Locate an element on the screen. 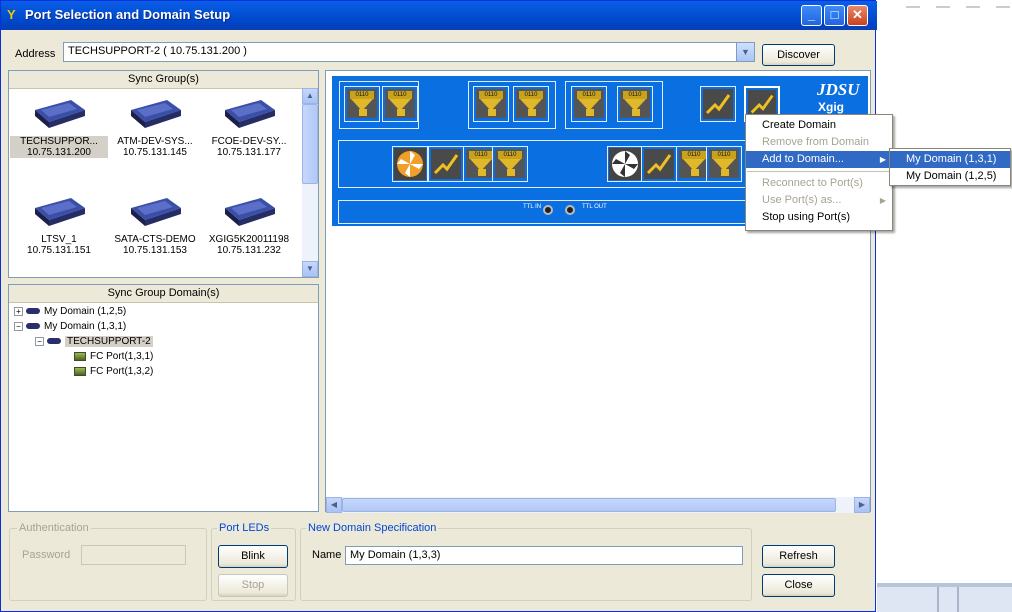 Image resolution: width=1012 pixels, height=612 pixels. sync-groups-scrollbar: ▲ ▼ is located at coordinates (310, 182).